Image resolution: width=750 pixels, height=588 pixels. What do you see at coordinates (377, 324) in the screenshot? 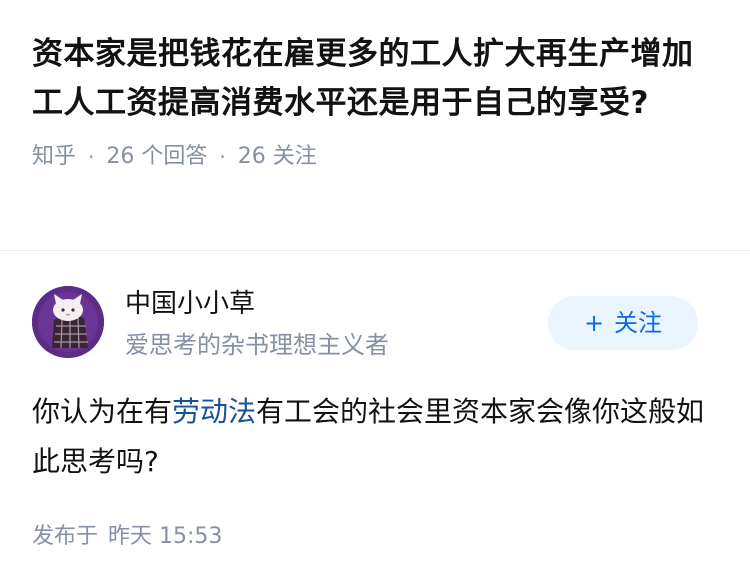
I see `author-card: 中国小小草 爱思考的杂书理想主义者 + 关注` at bounding box center [377, 324].